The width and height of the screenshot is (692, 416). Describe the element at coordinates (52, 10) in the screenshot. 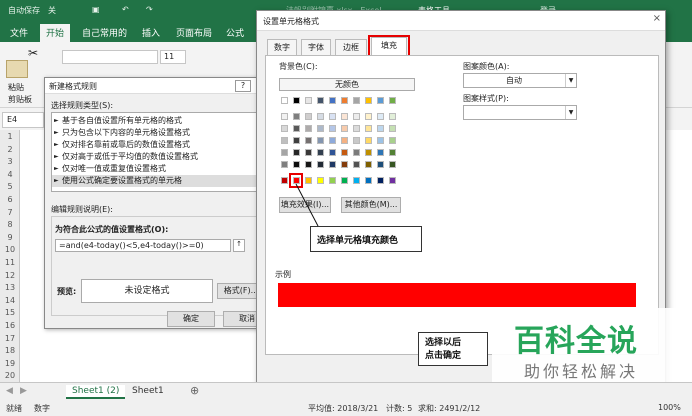

I see `autosave-state: 关` at that location.